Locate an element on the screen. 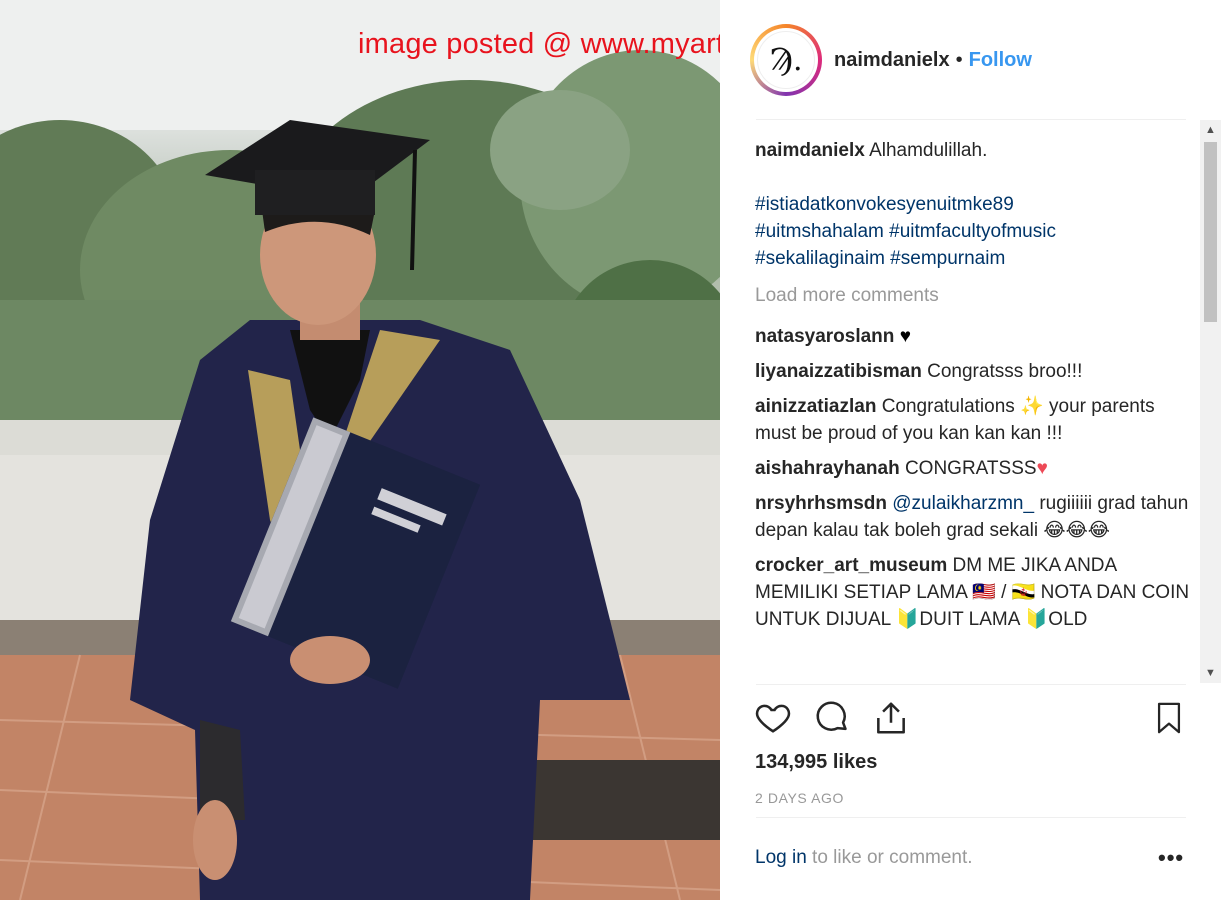 Image resolution: width=1221 pixels, height=900 pixels. comment-text: ♥ is located at coordinates (905, 336).